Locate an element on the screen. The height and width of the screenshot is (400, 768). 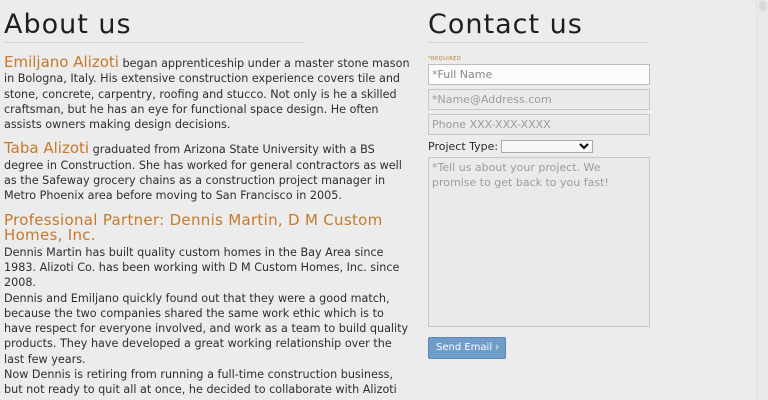
chevron-right-icon: › is located at coordinates (497, 347).